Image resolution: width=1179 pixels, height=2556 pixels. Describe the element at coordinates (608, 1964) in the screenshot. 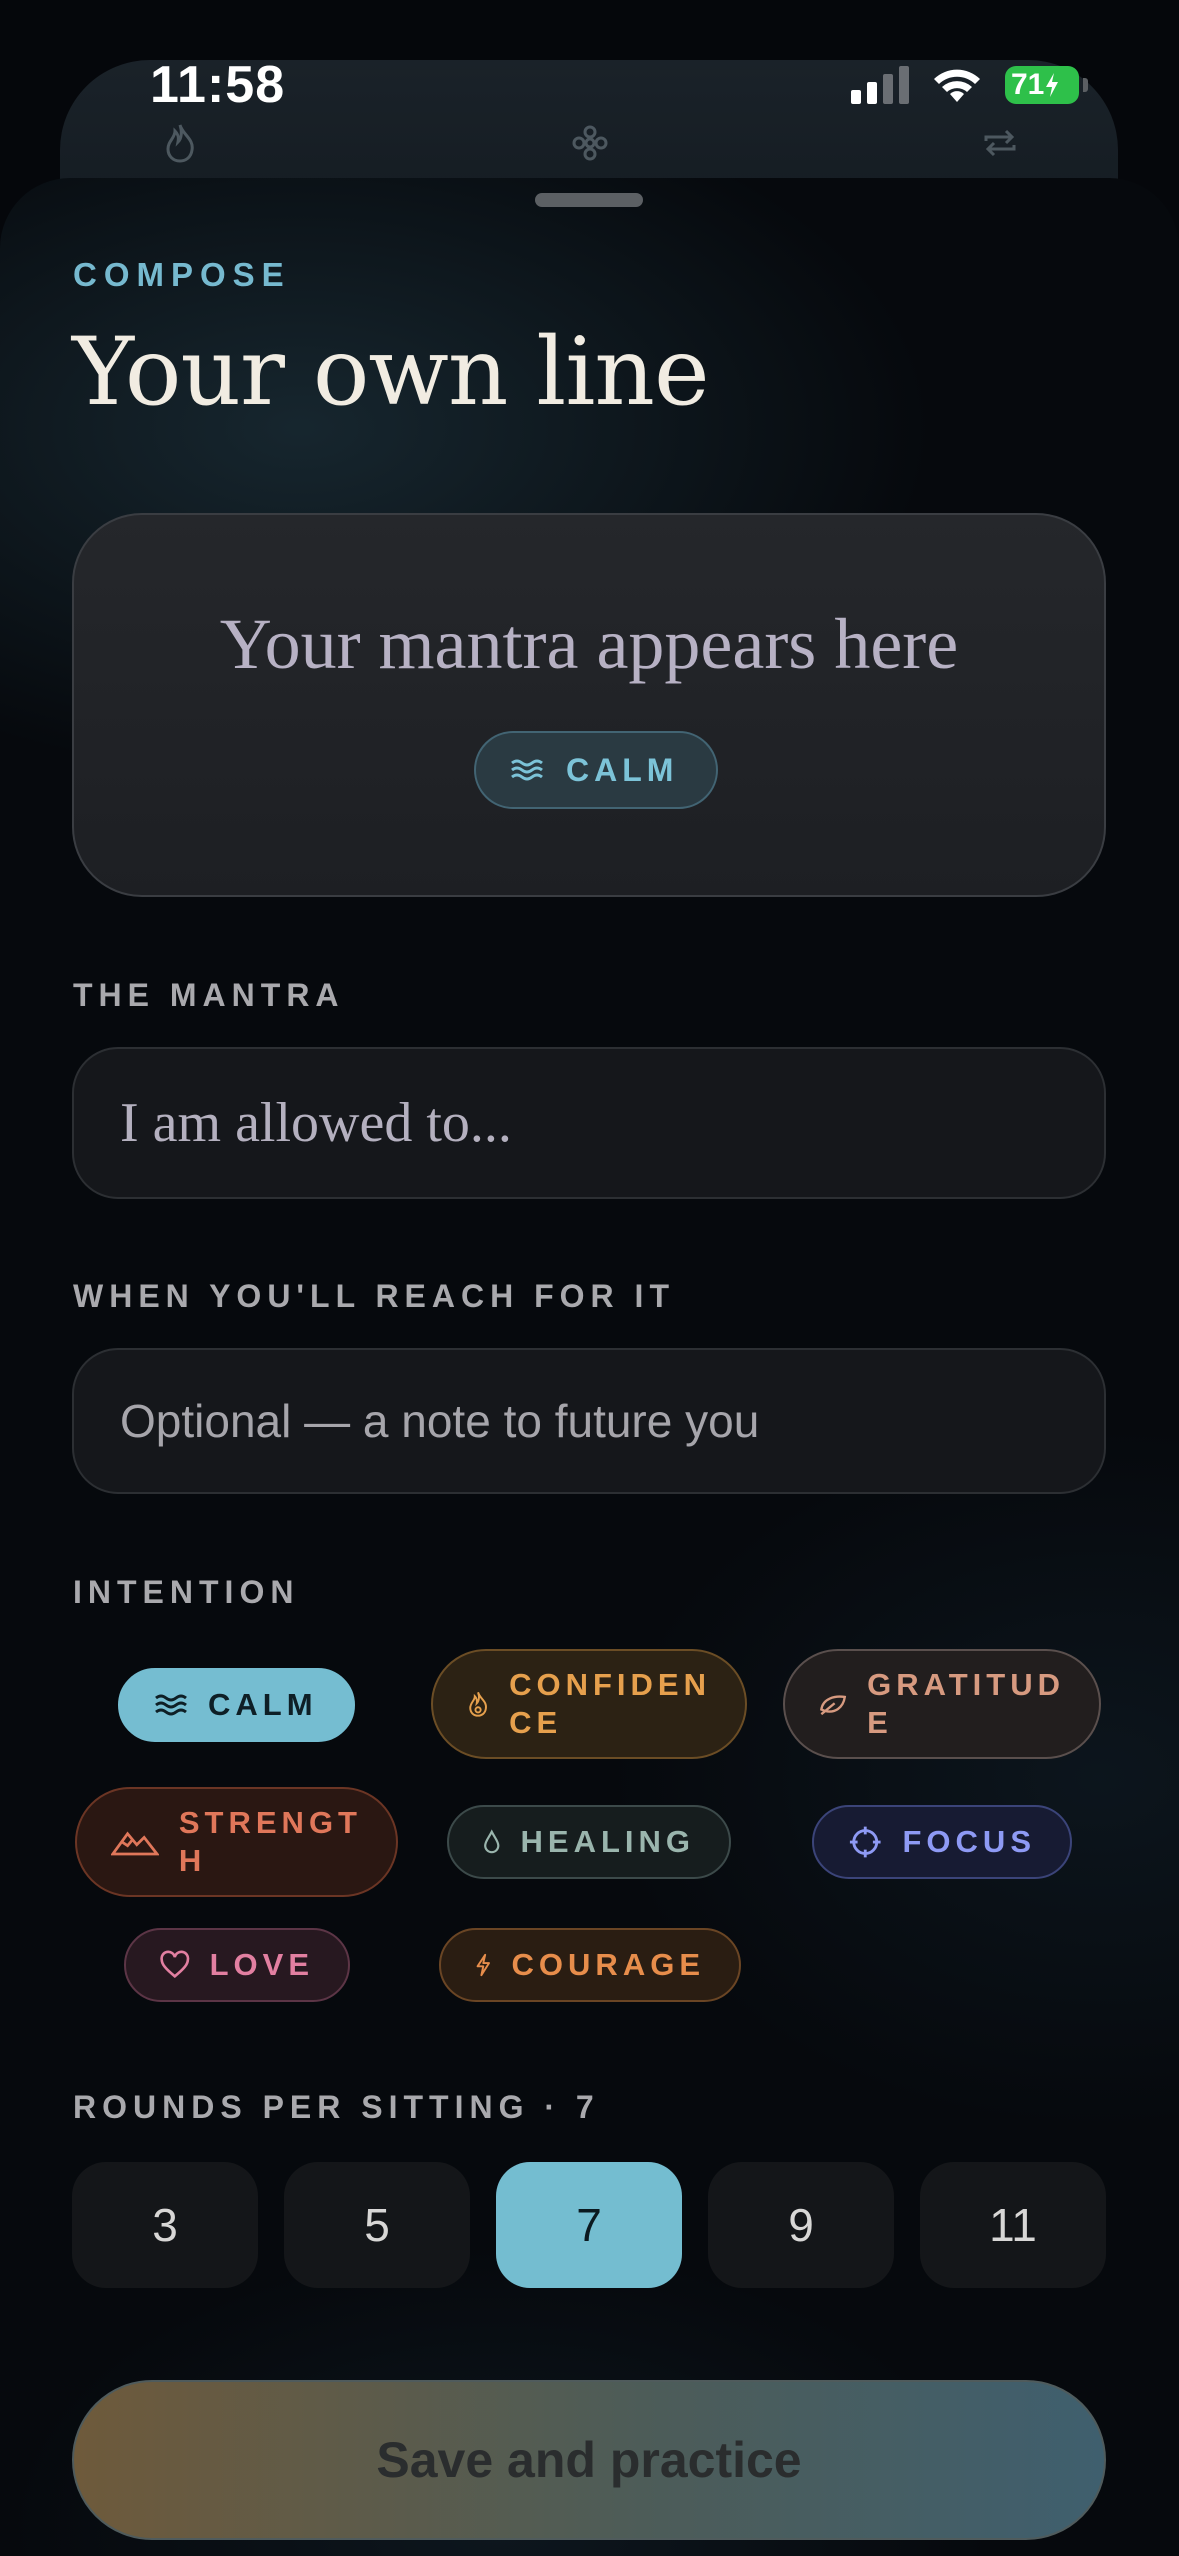

I see `chip-label: COURAGE` at that location.